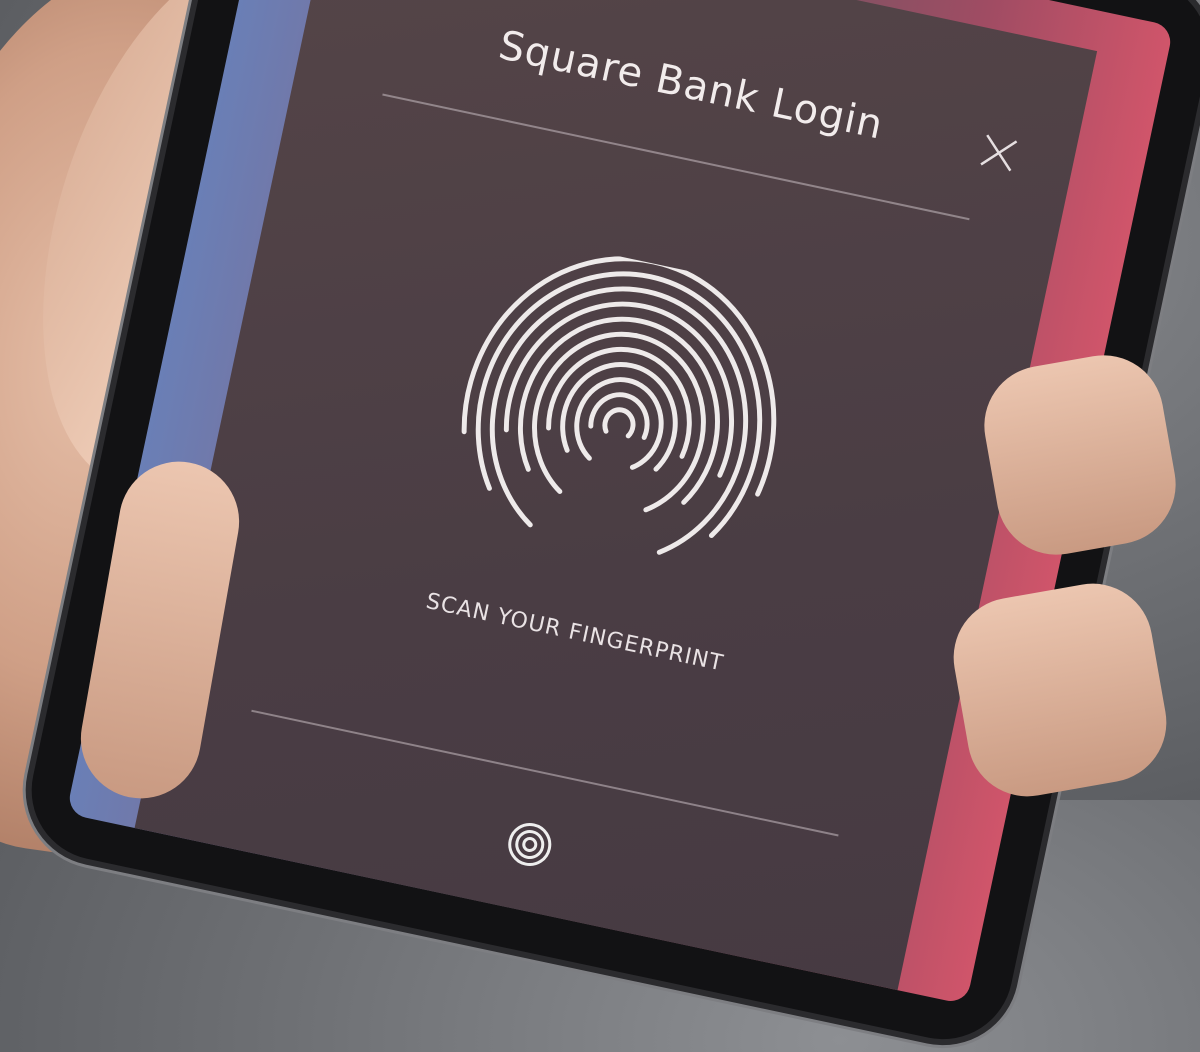  What do you see at coordinates (545, 773) in the screenshot?
I see `divider` at bounding box center [545, 773].